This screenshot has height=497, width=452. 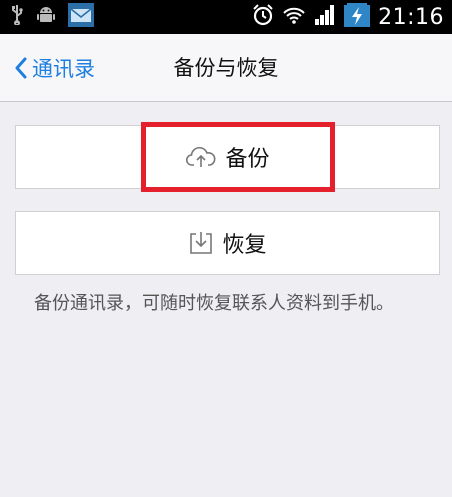 I want to click on wifi-icon, so click(x=294, y=17).